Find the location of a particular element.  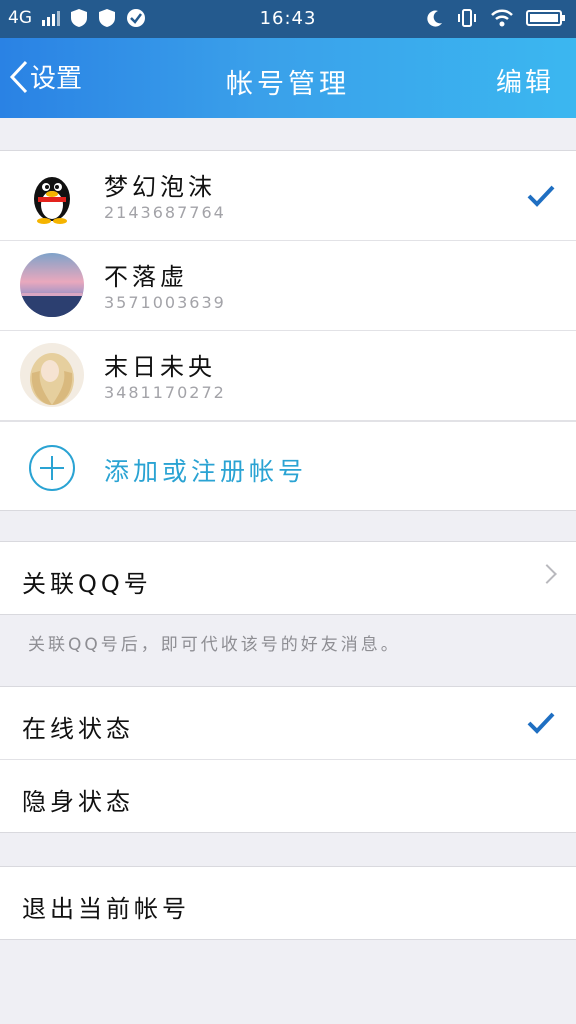

account-number: 3481170272 is located at coordinates (165, 392).